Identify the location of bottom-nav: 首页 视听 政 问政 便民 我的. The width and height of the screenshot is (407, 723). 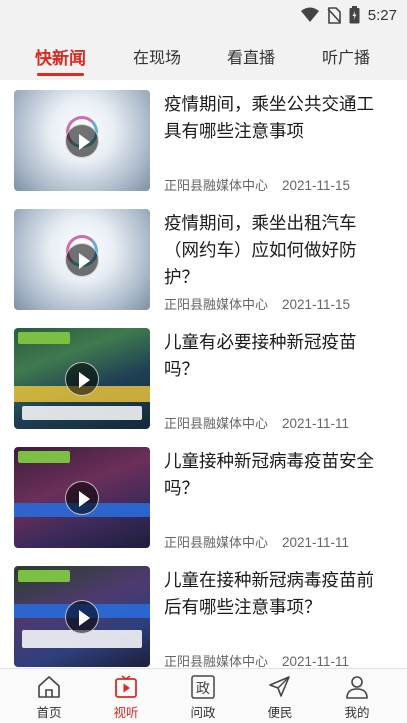
(203, 695).